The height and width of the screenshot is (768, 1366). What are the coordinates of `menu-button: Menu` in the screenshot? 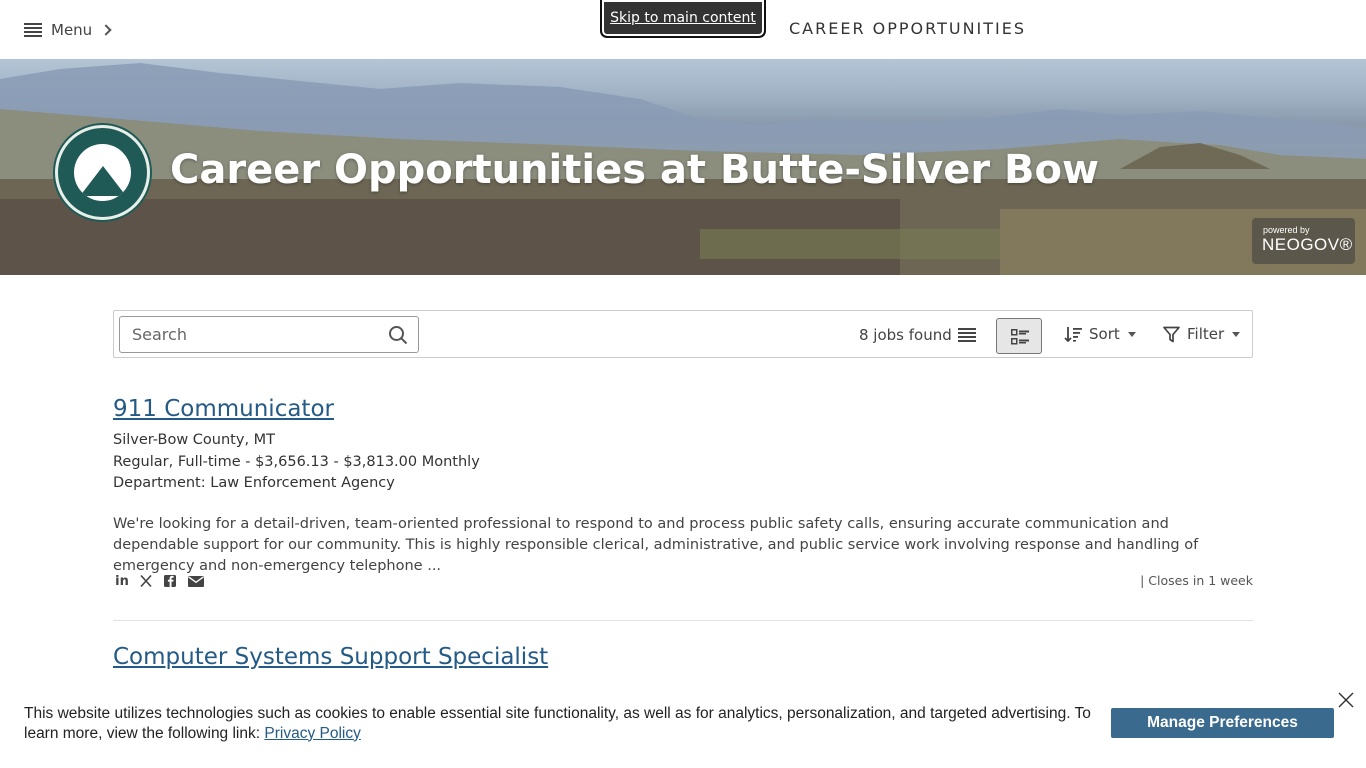 It's located at (68, 30).